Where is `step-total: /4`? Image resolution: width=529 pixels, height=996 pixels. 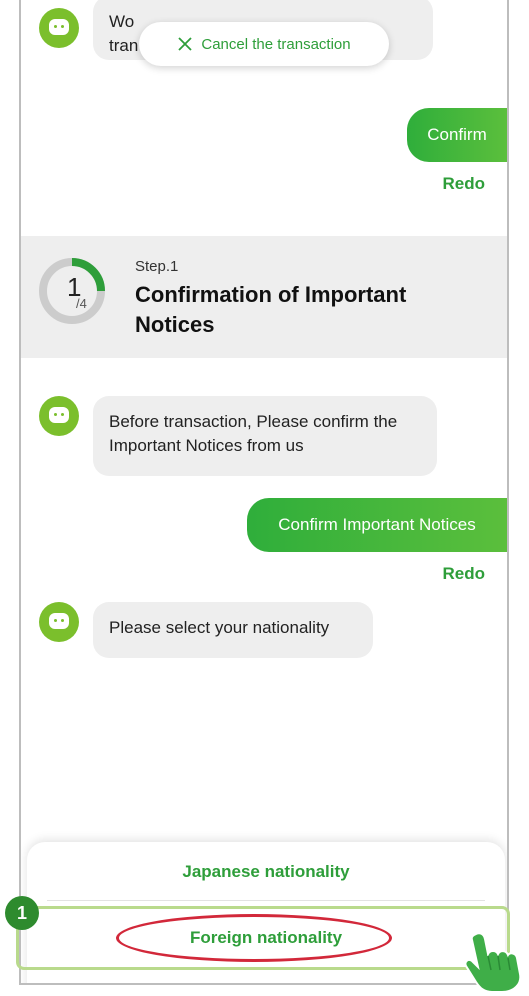
step-total: /4 is located at coordinates (81, 303).